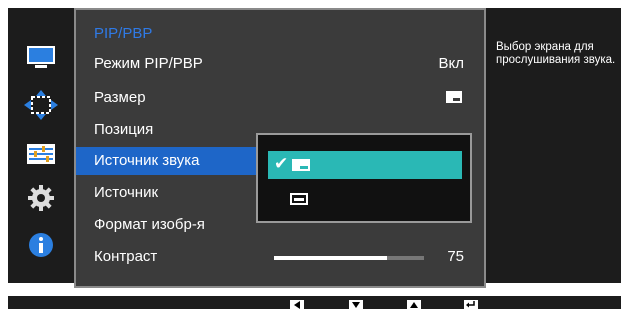  Describe the element at coordinates (123, 33) in the screenshot. I see `menu-title: PIP/PBP` at that location.